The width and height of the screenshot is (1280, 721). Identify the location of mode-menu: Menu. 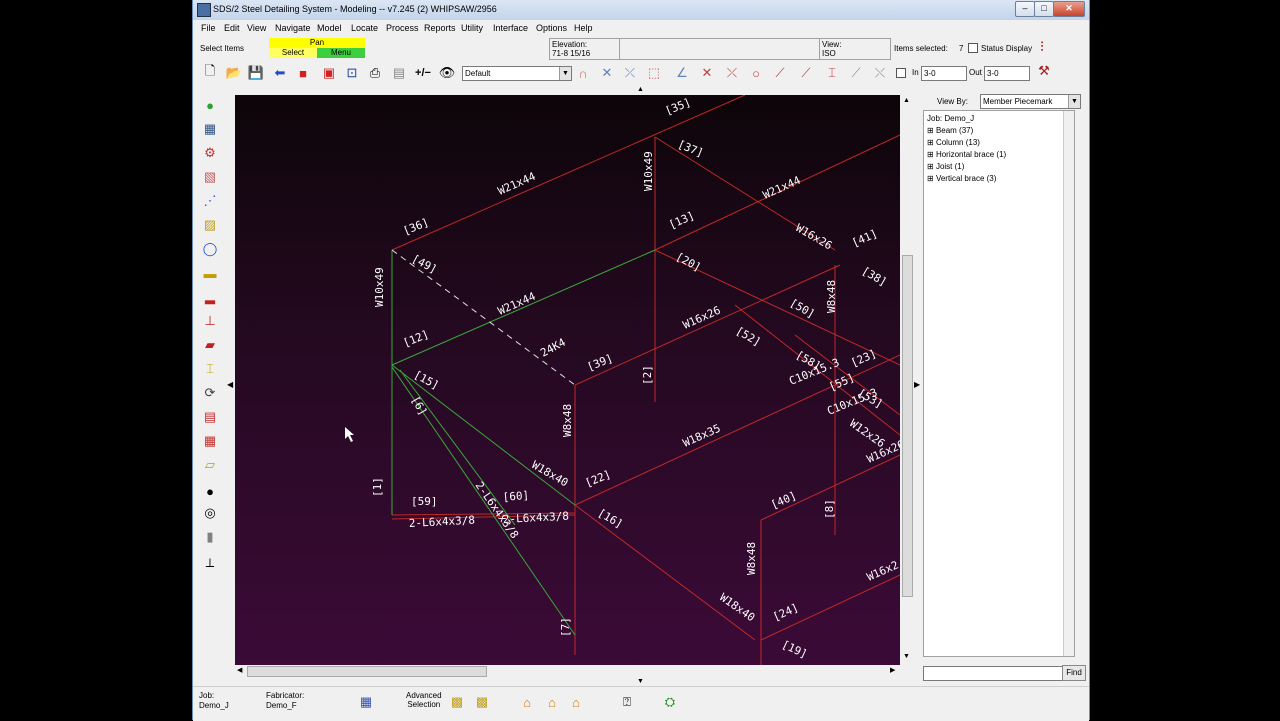
(341, 53).